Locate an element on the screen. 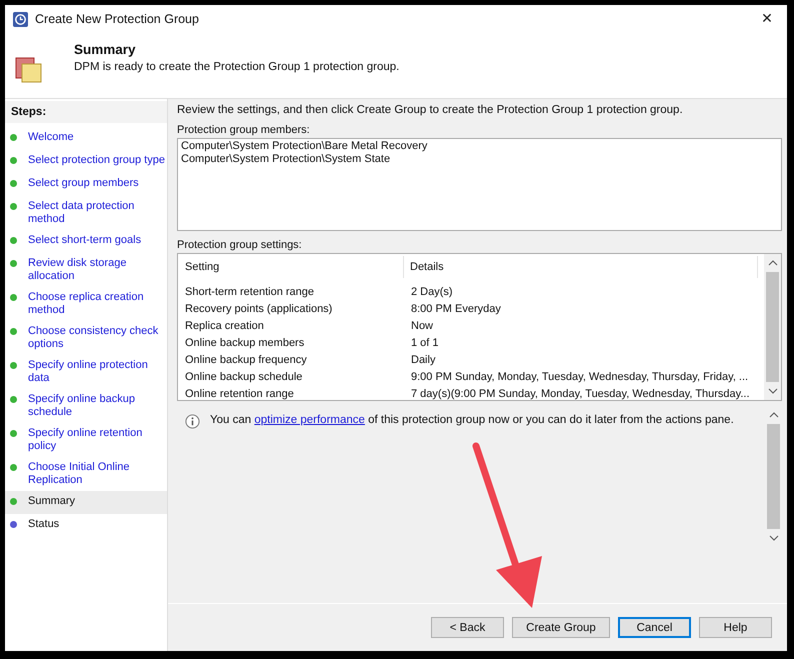 Image resolution: width=794 pixels, height=659 pixels. step-link: Choose consistency check options is located at coordinates (96, 338).